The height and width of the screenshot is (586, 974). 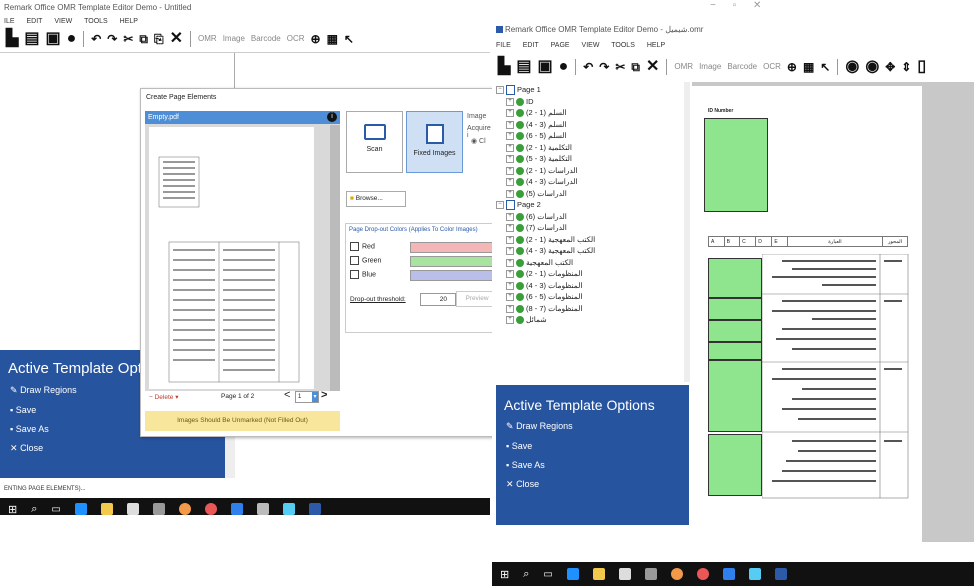 I want to click on blue-checkbox: Blue, so click(x=363, y=274).